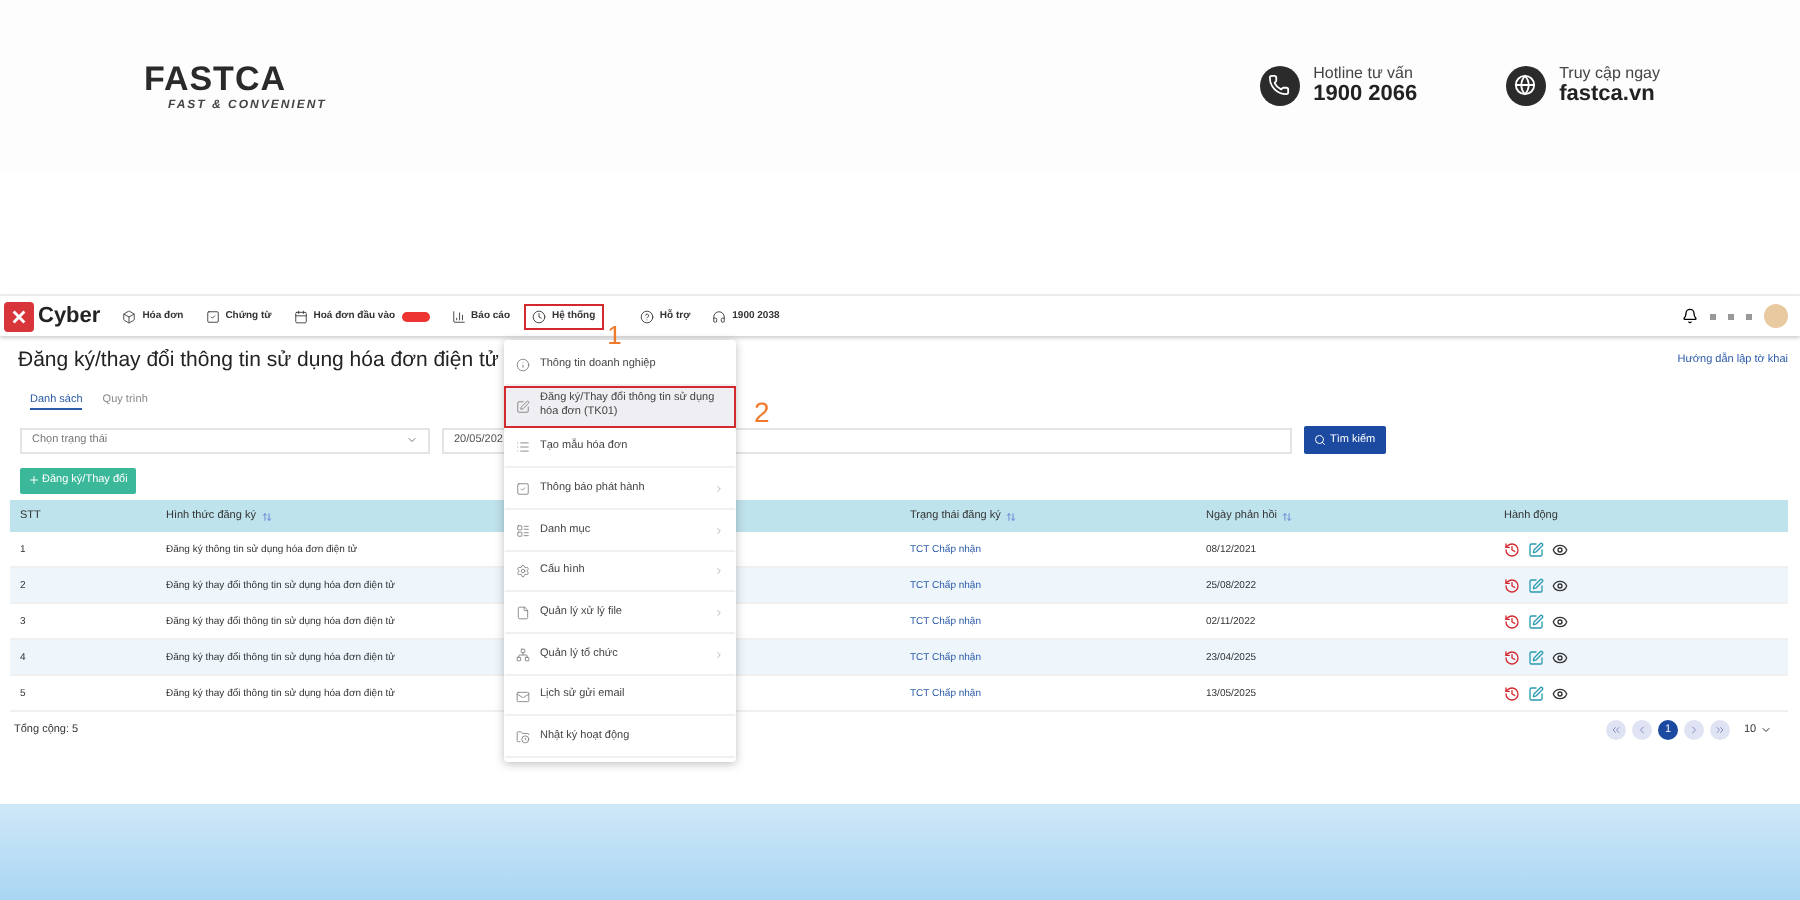  What do you see at coordinates (1320, 440) in the screenshot?
I see `search-icon` at bounding box center [1320, 440].